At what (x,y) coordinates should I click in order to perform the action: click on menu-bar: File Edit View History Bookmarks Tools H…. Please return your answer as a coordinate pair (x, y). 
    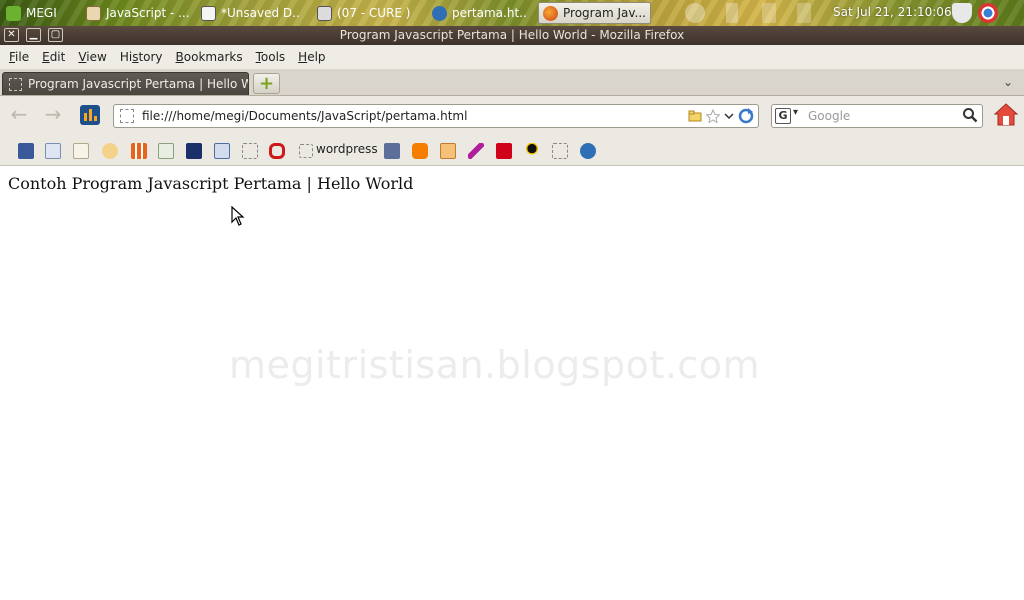
    Looking at the image, I should click on (512, 57).